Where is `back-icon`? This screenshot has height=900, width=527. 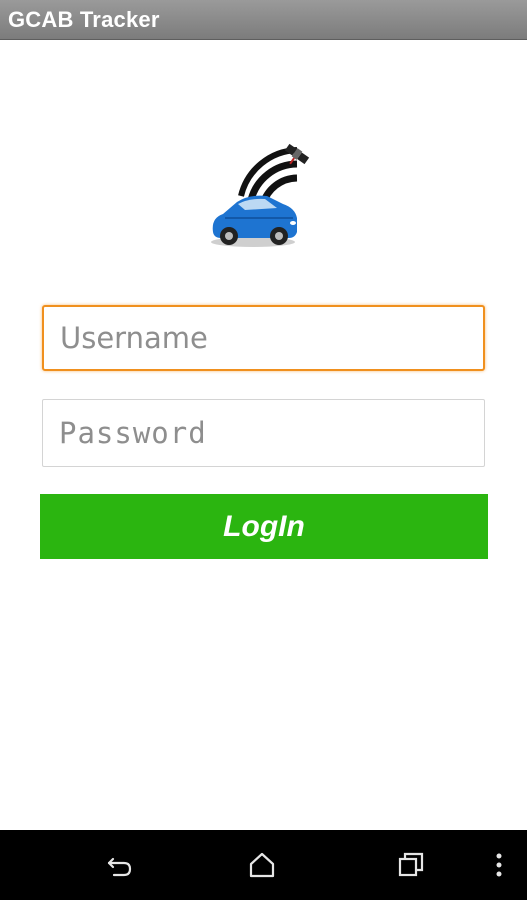 back-icon is located at coordinates (119, 865).